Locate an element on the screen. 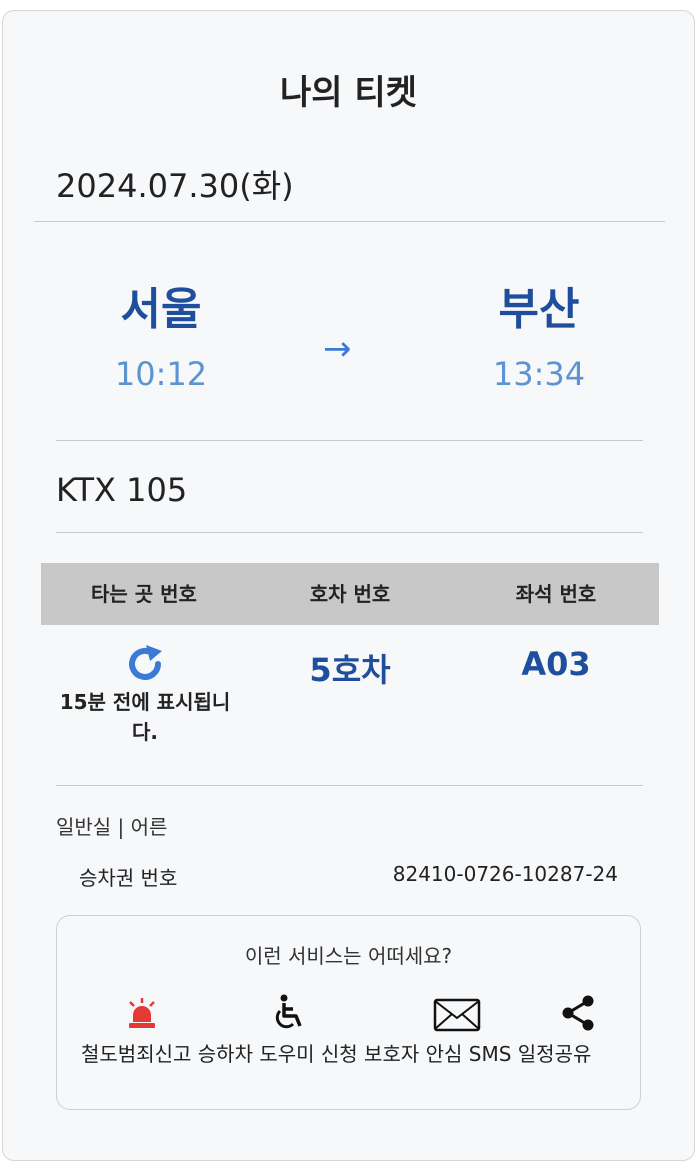 The width and height of the screenshot is (700, 1165). service-label-boarding-helper: 승하차 도우미 신청 is located at coordinates (278, 1054).